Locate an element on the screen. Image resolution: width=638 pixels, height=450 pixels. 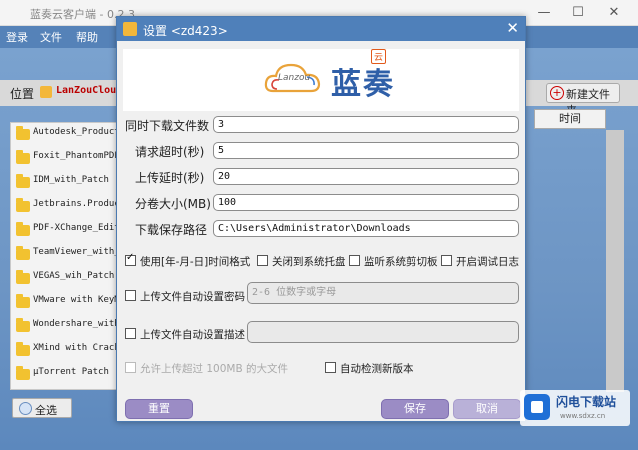
dialog-title: 设置 <zd423> is located at coordinates (185, 31).